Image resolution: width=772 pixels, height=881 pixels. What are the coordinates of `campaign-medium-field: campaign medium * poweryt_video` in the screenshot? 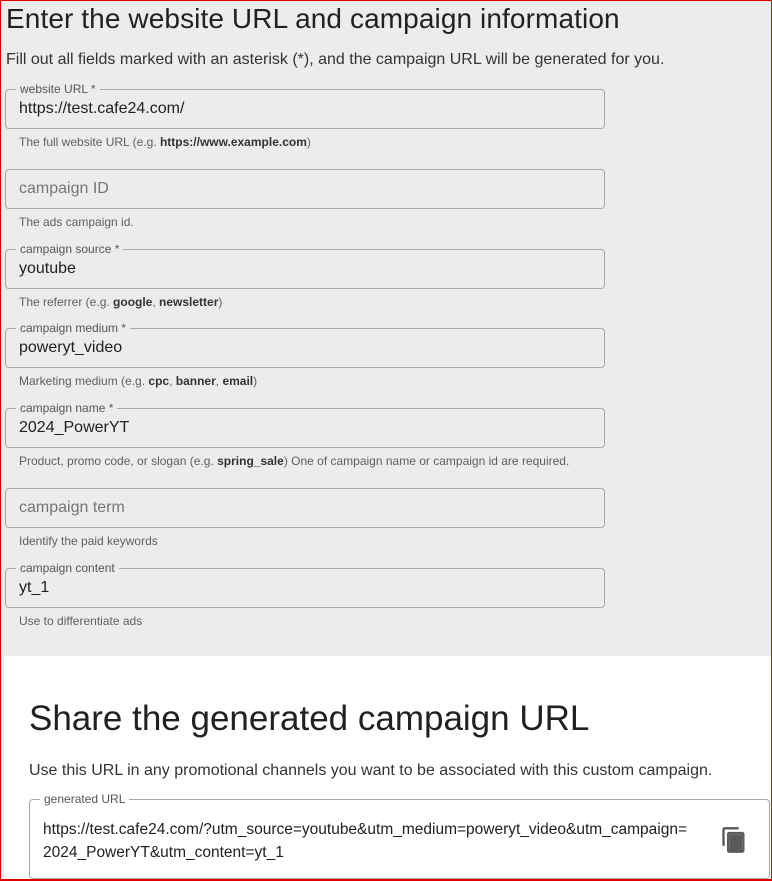 It's located at (305, 344).